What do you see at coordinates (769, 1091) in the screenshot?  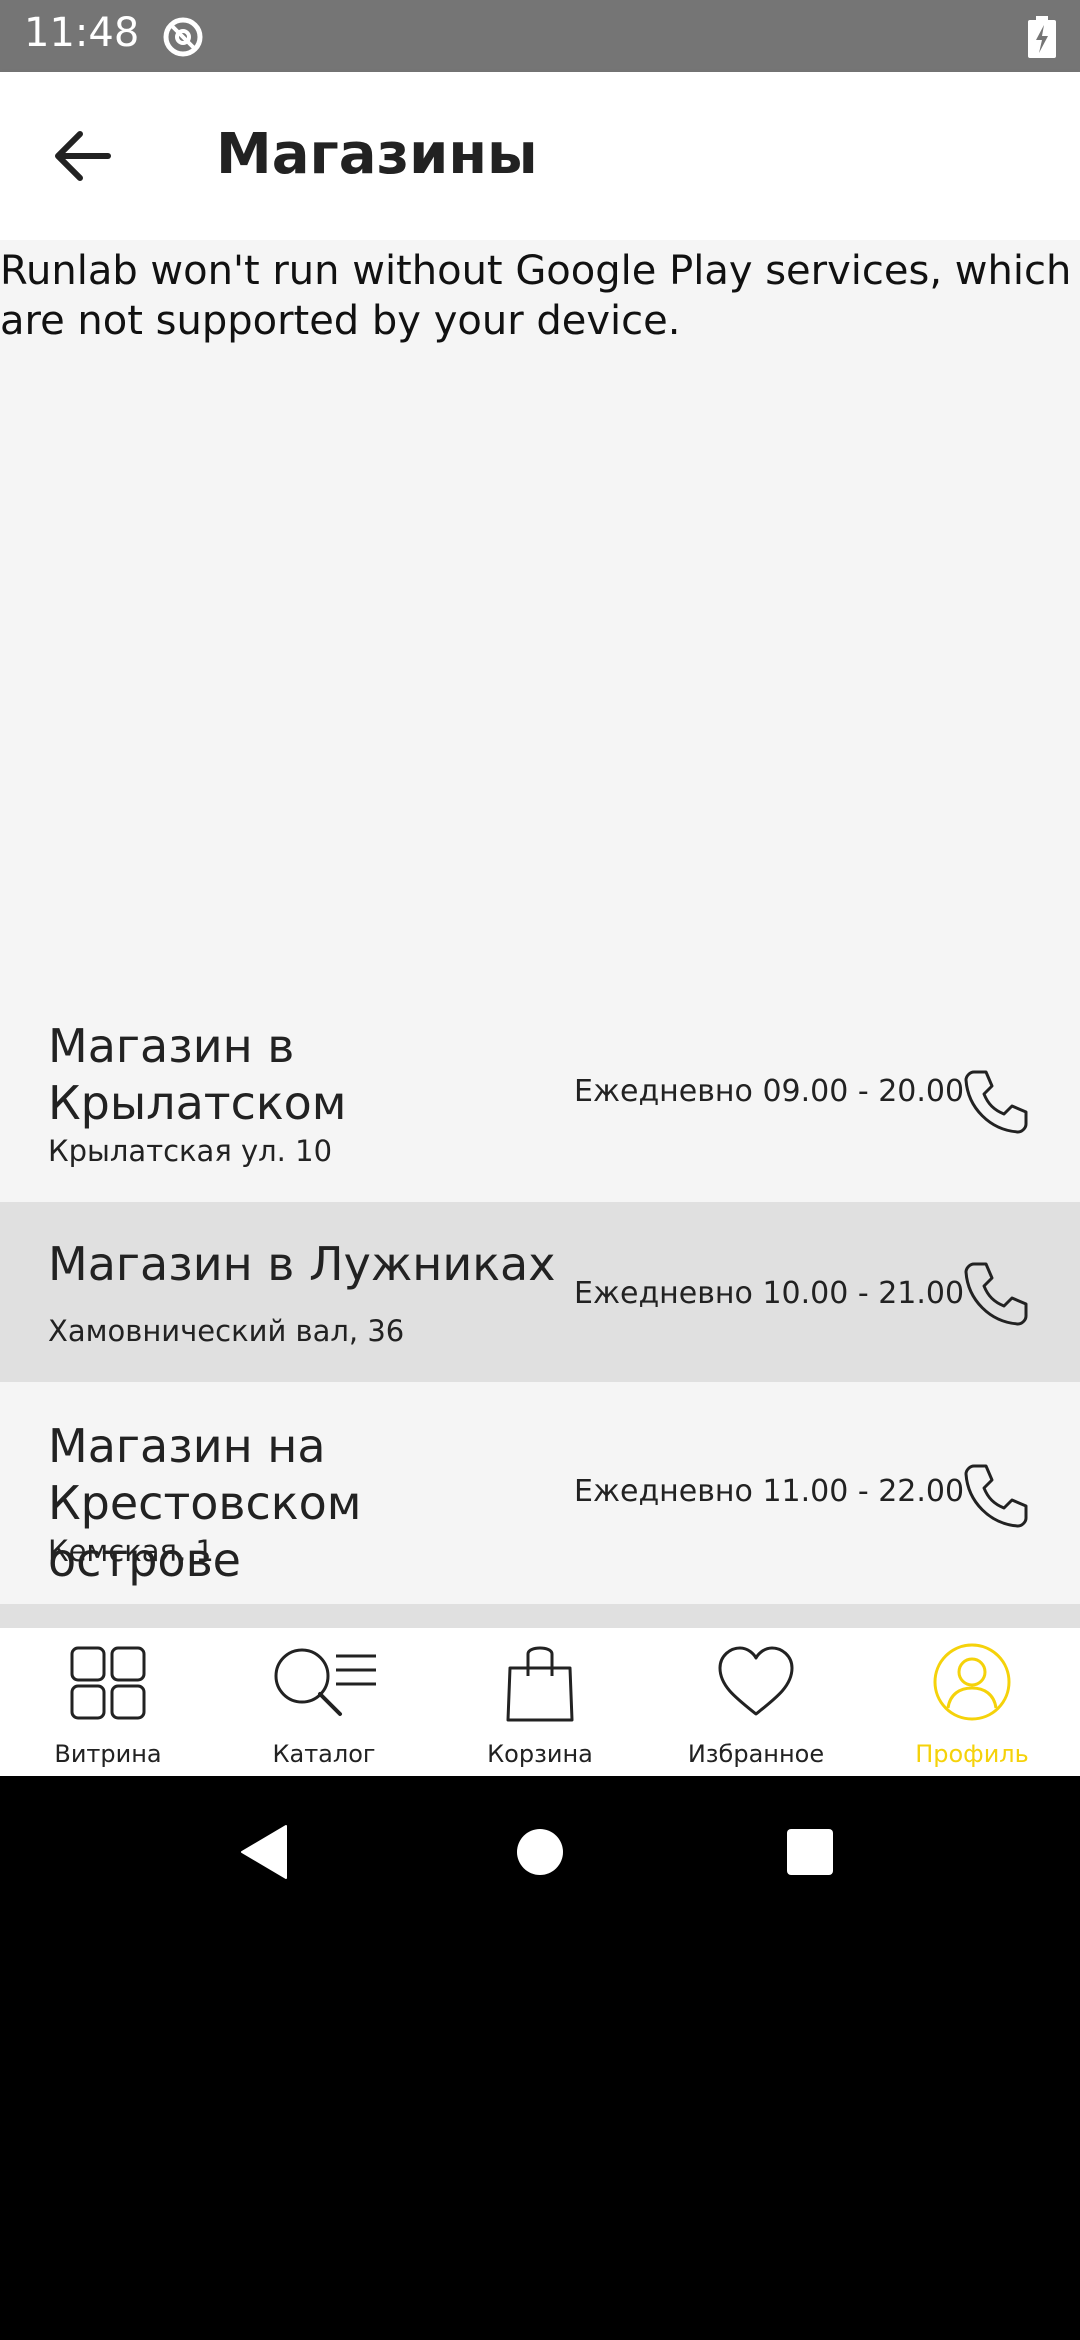 I see `store-hours: Ежедневно 09.00 - 20.00` at bounding box center [769, 1091].